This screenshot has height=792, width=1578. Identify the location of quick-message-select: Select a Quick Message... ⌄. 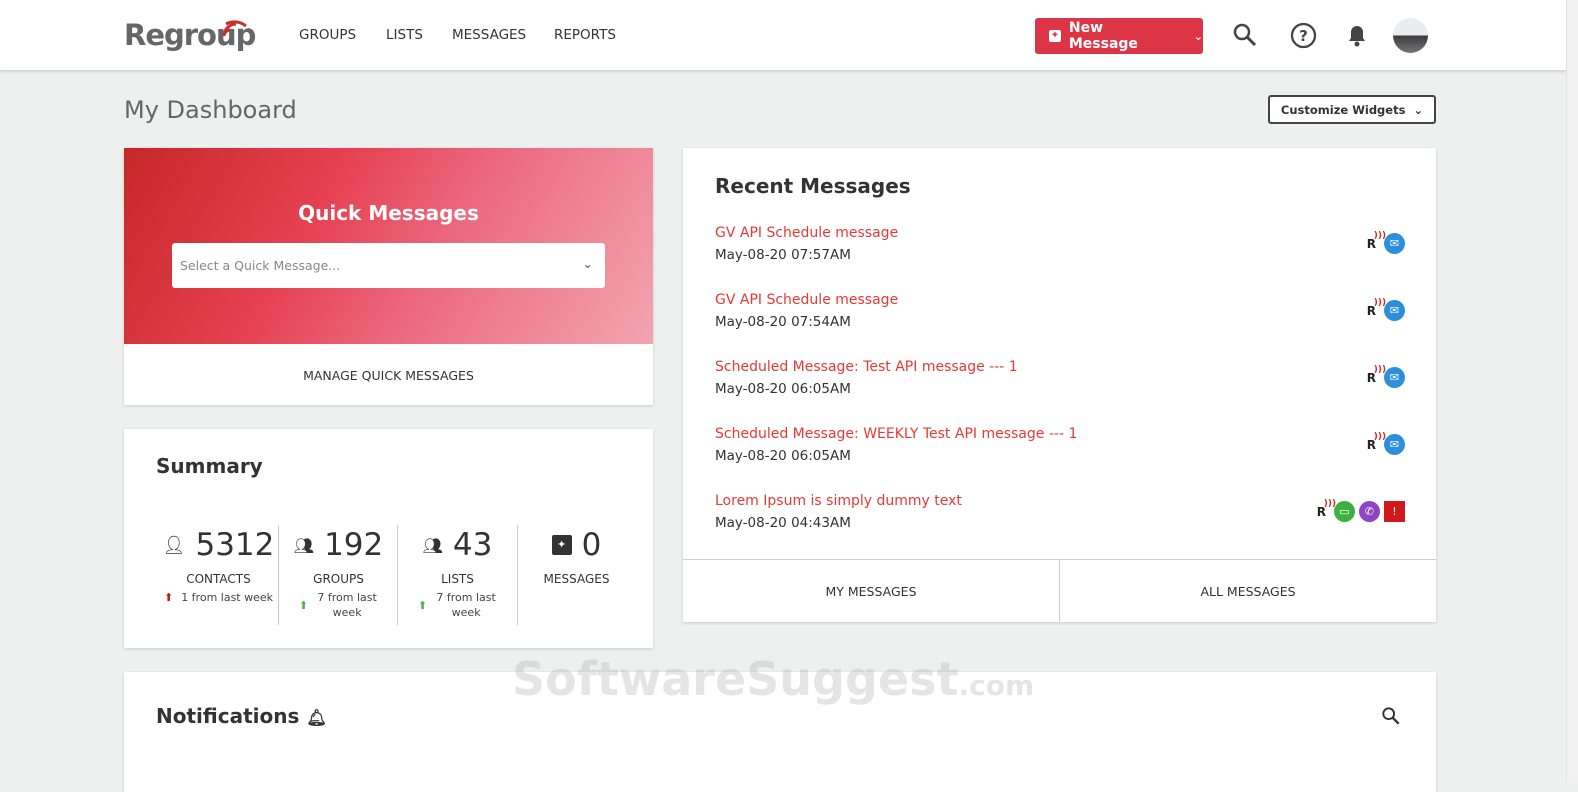
(388, 265).